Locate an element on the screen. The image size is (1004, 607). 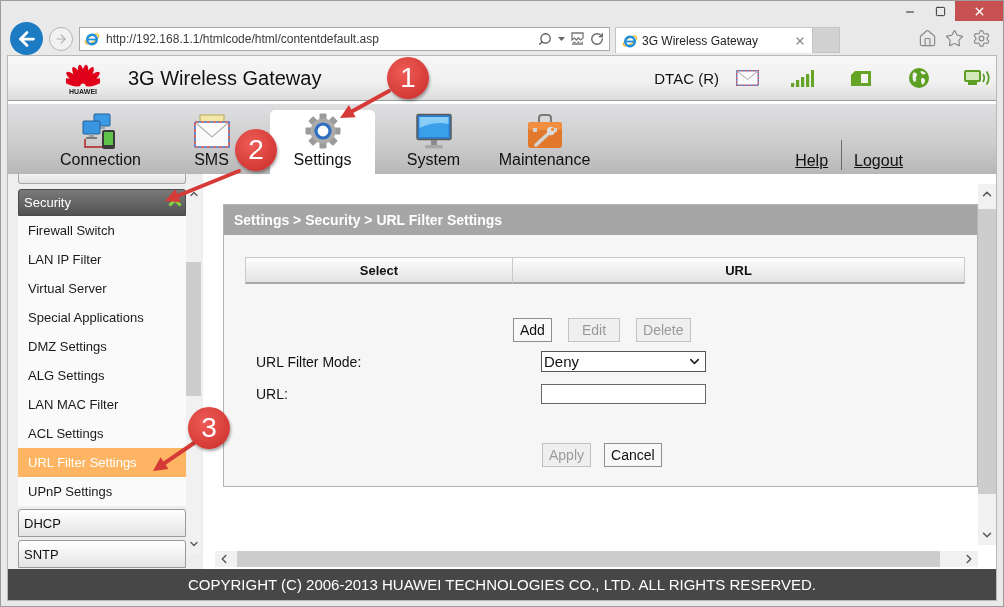
menu-item: UPnP Settings is located at coordinates (102, 491).